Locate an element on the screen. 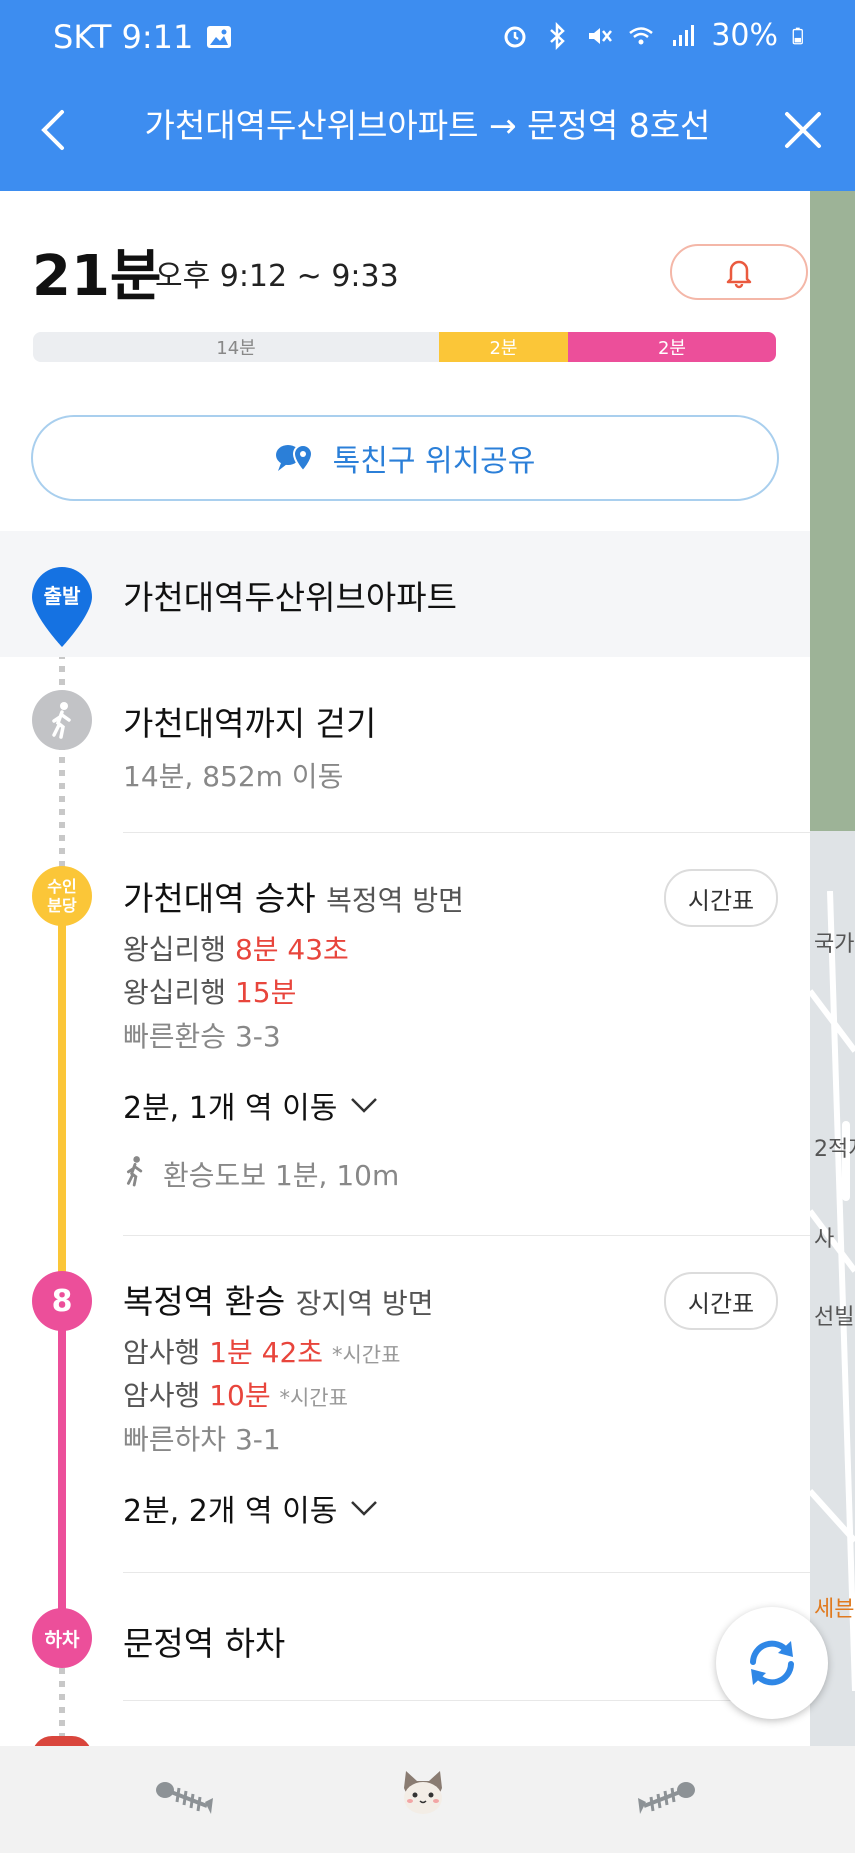 Image resolution: width=855 pixels, height=1853 pixels. arrival-row: 왕십리행 15분 is located at coordinates (209, 991).